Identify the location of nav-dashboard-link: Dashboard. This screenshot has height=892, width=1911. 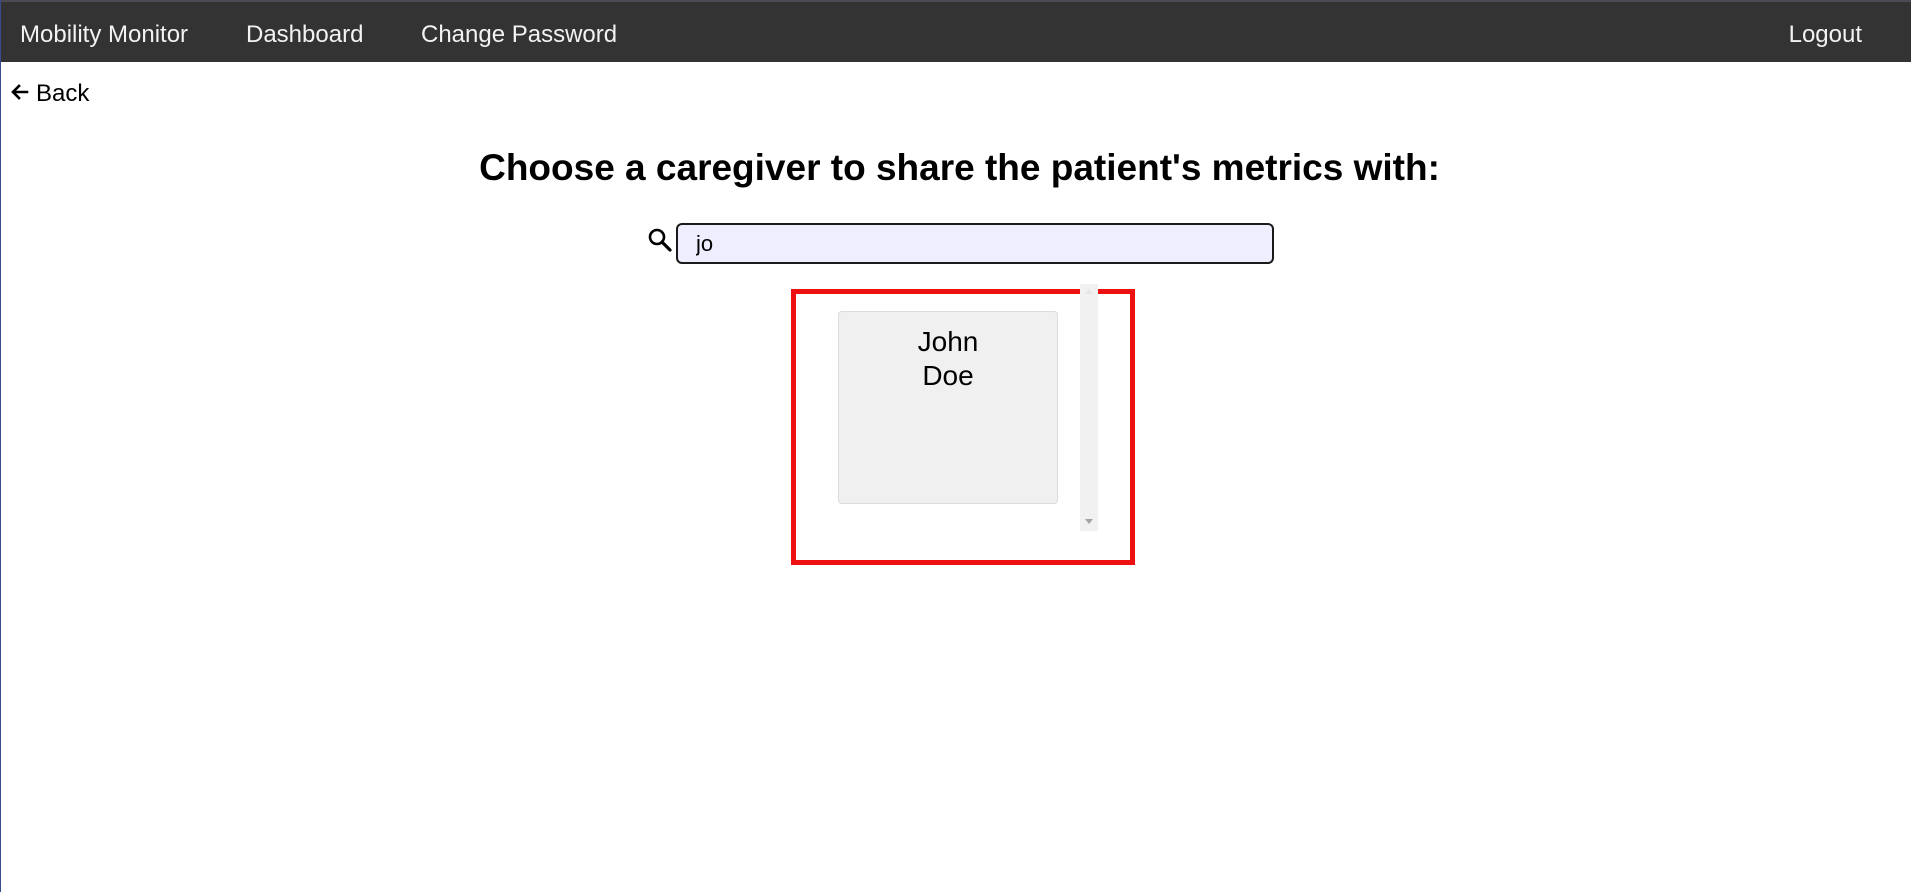
(304, 33).